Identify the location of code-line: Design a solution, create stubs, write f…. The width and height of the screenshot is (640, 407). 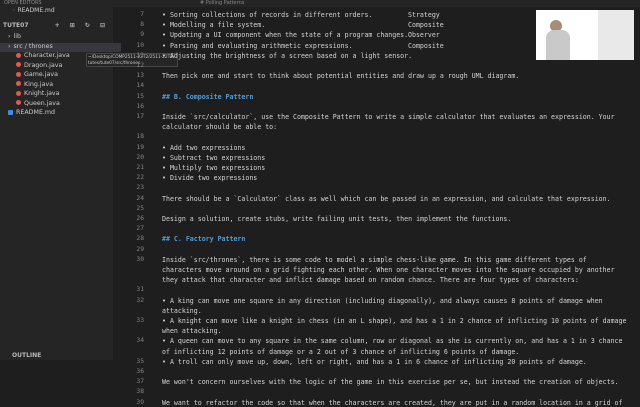
(337, 219).